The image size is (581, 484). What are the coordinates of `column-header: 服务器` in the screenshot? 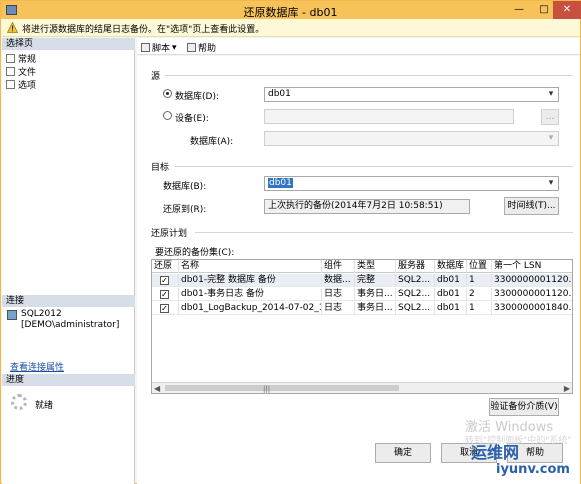 It's located at (415, 266).